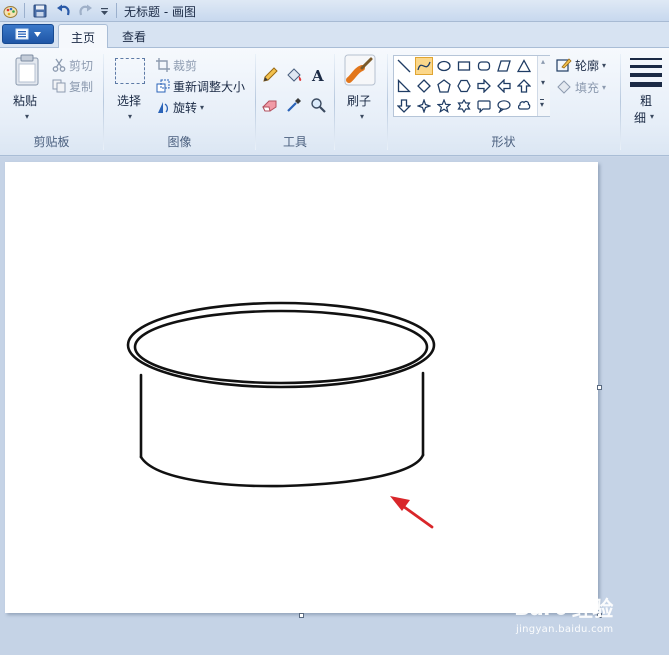  Describe the element at coordinates (524, 106) in the screenshot. I see `cloud-callout-shape-icon` at that location.